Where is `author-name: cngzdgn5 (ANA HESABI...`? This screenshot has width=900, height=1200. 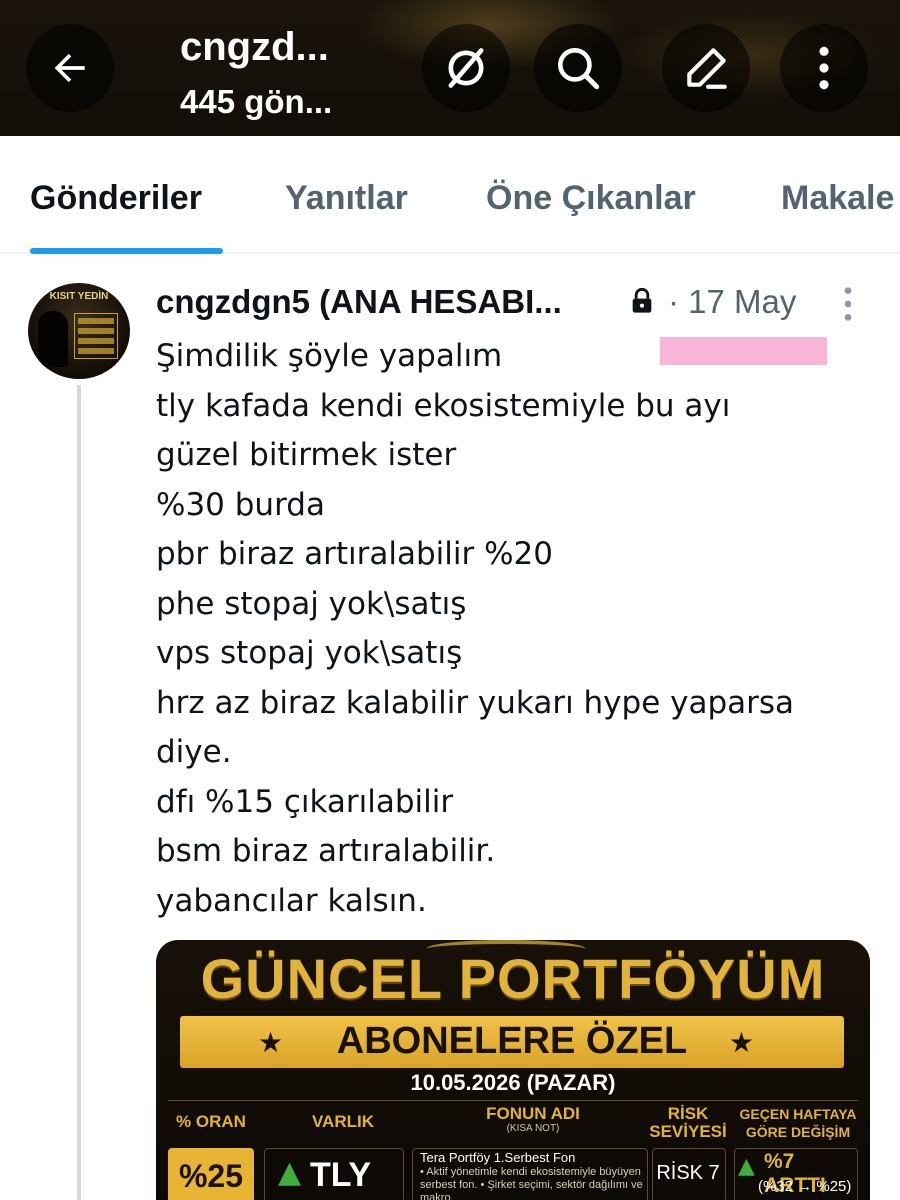 author-name: cngzdgn5 (ANA HESABI... is located at coordinates (359, 302).